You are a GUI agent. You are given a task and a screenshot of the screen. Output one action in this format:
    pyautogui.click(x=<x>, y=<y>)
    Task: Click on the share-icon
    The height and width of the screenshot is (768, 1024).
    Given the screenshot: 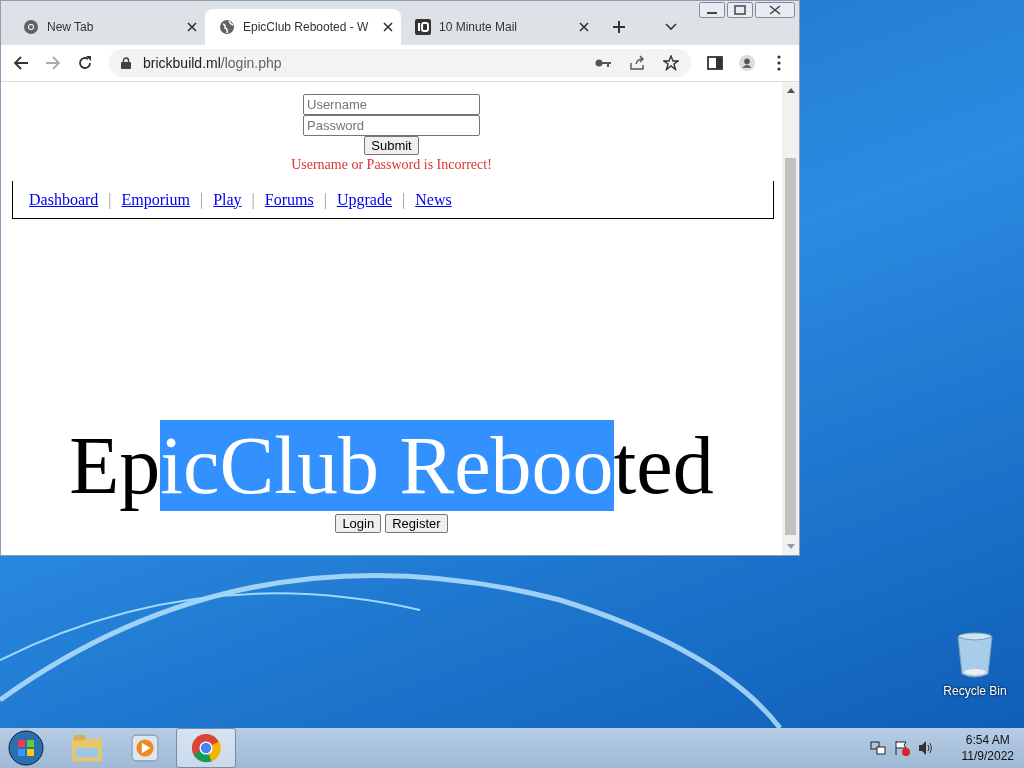 What is the action you would take?
    pyautogui.click(x=637, y=63)
    